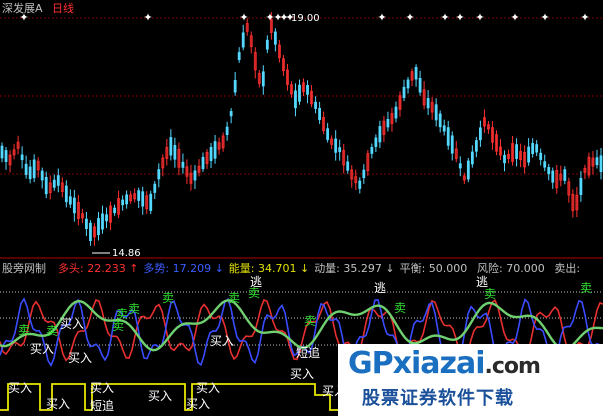  Describe the element at coordinates (444, 363) in the screenshot. I see `watermark-logo: GPxiazai.com` at that location.